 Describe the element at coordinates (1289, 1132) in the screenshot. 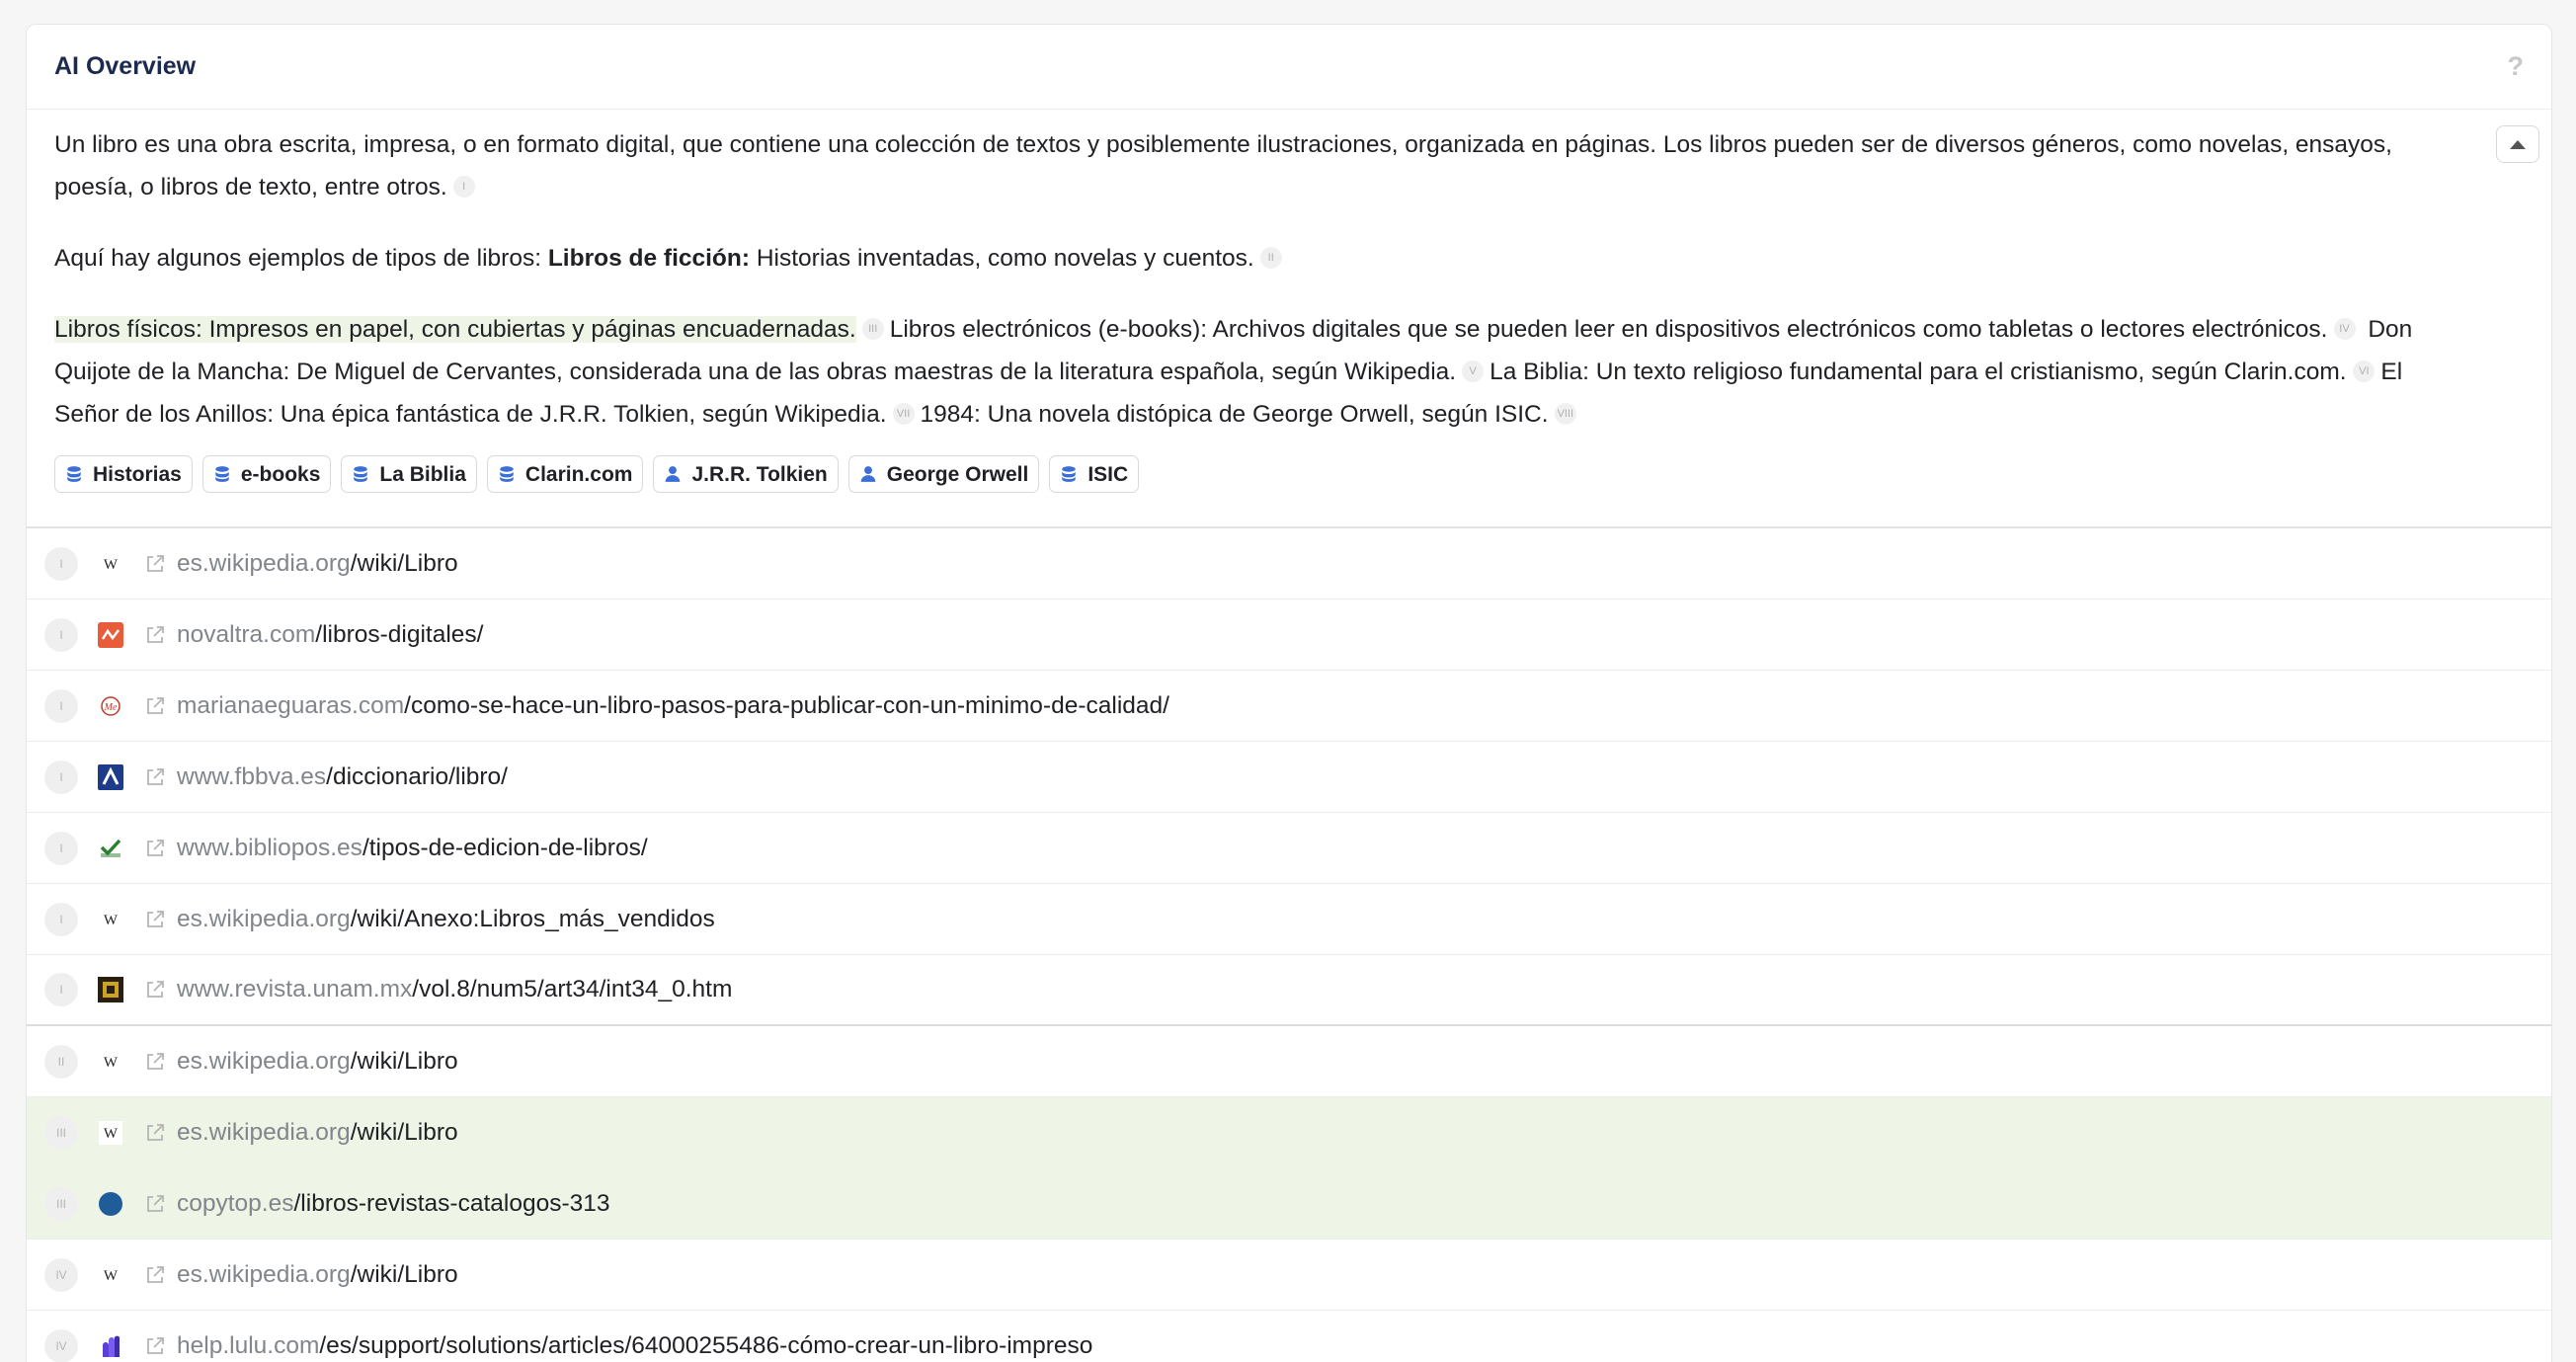

I see `source-row: III W es.wikipedia.org/wiki/Libro` at that location.